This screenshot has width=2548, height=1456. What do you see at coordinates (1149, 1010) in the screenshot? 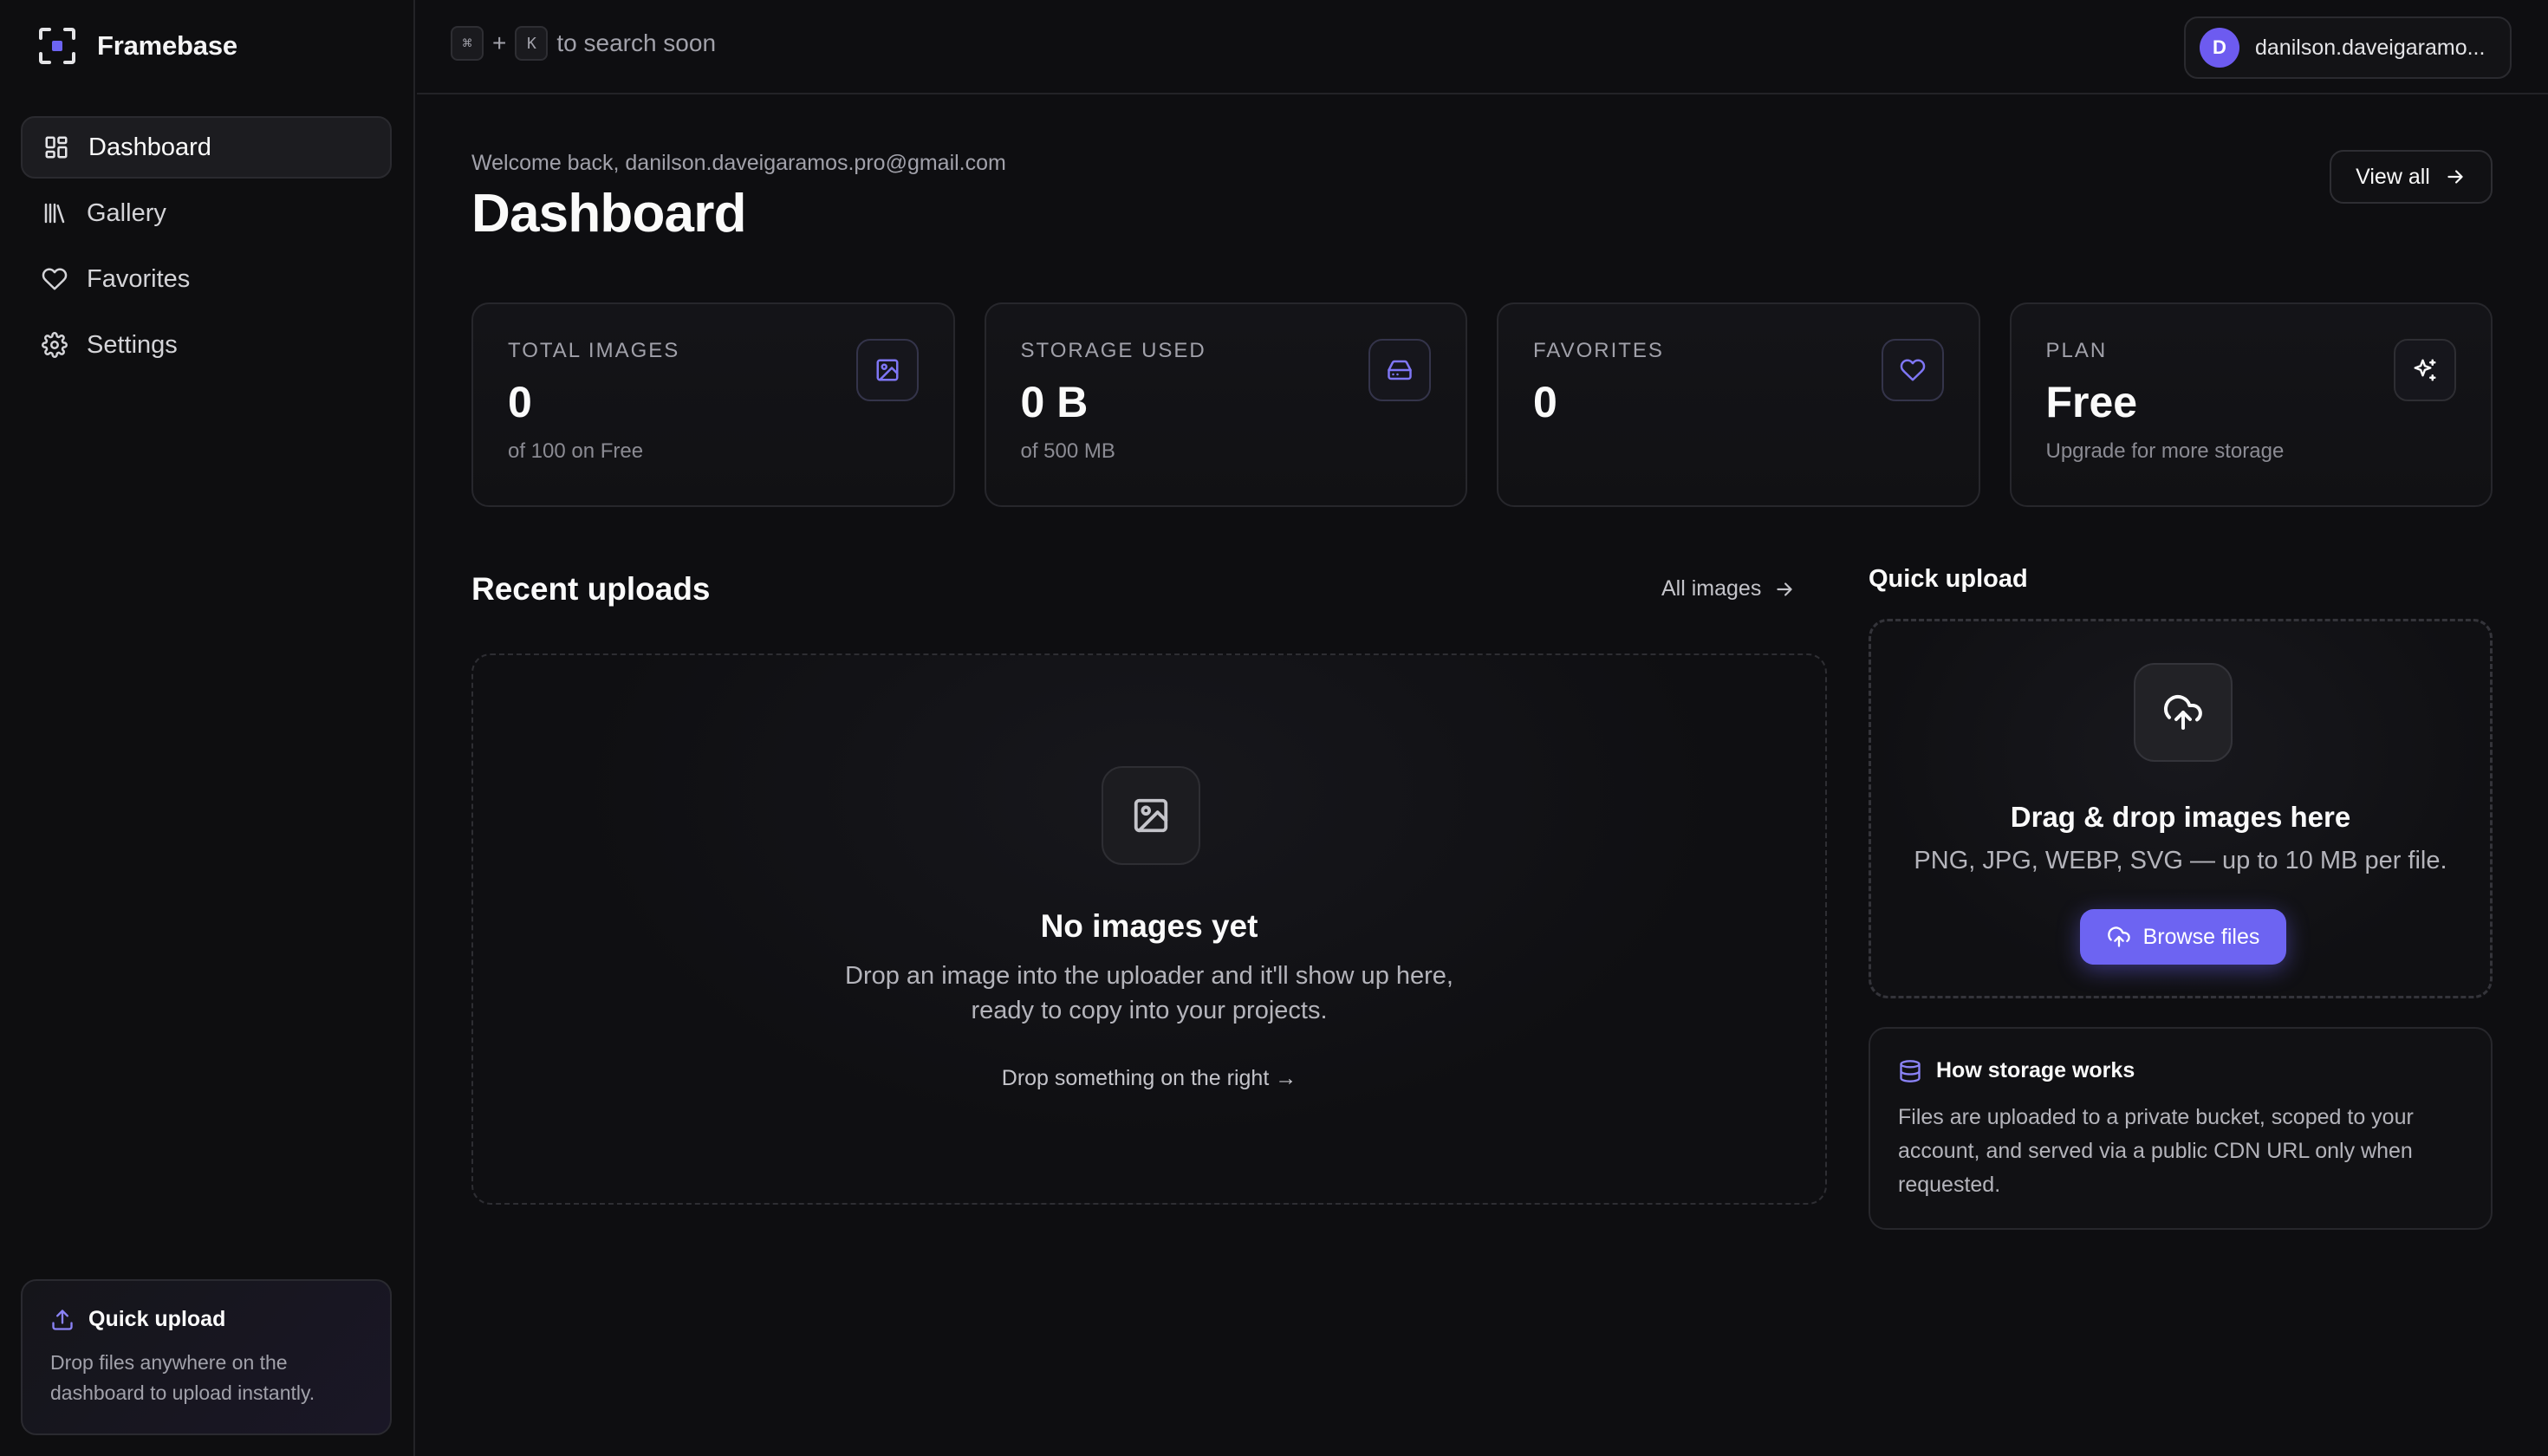
I see `empty-state-text-line: ready to copy into your projects.` at bounding box center [1149, 1010].